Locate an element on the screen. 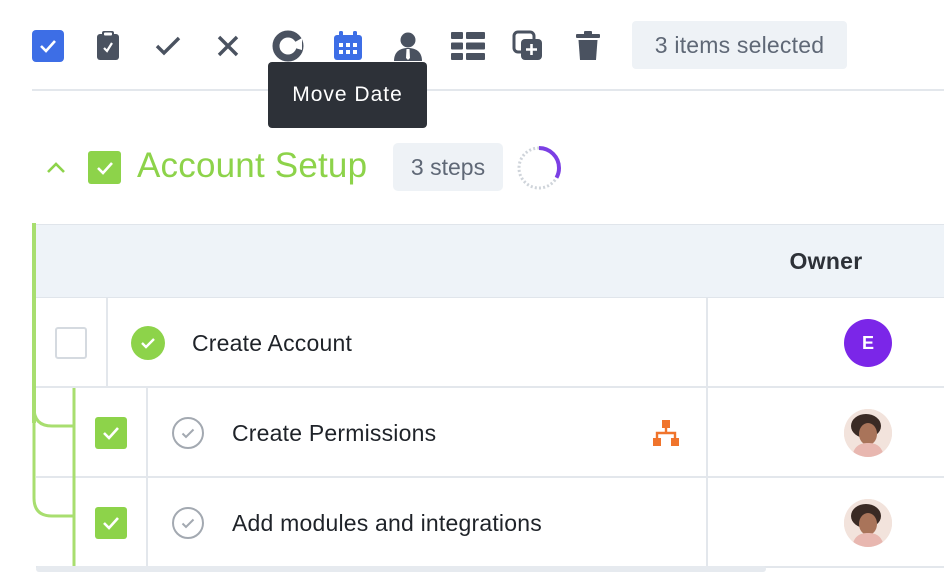  group-checkbox is located at coordinates (104, 167).